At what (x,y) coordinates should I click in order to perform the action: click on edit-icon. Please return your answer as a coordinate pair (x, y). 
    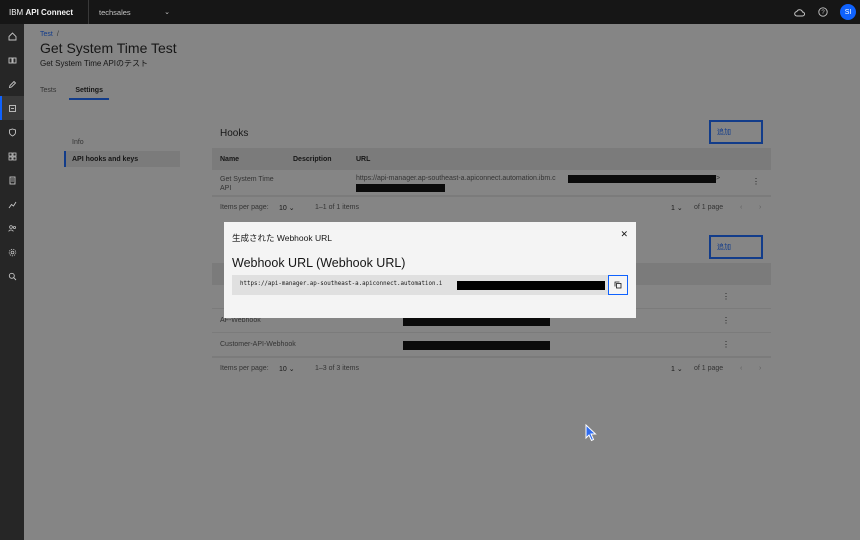
    Looking at the image, I should click on (12, 84).